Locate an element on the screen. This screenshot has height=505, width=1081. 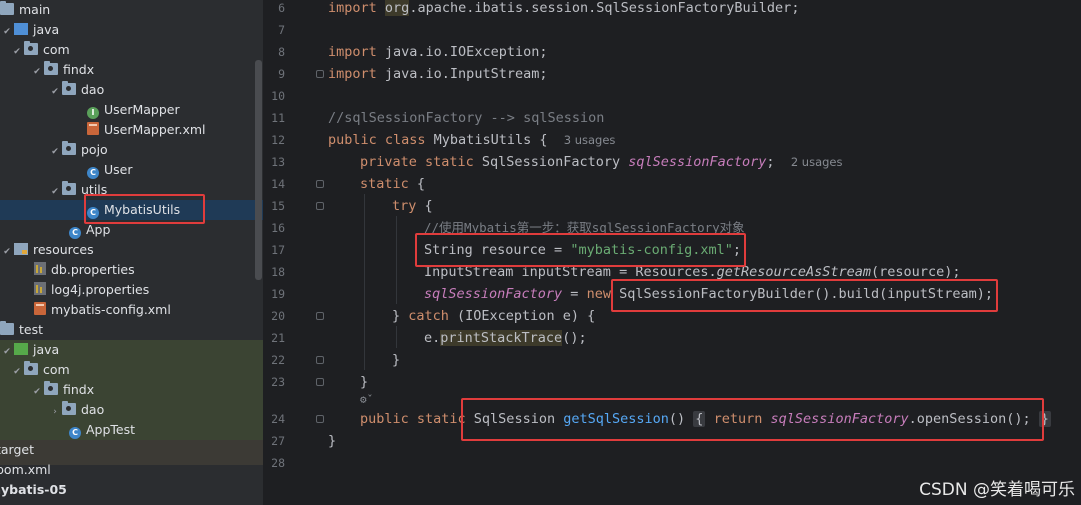
tree-item-resources: ✔ resources is located at coordinates (47, 251).